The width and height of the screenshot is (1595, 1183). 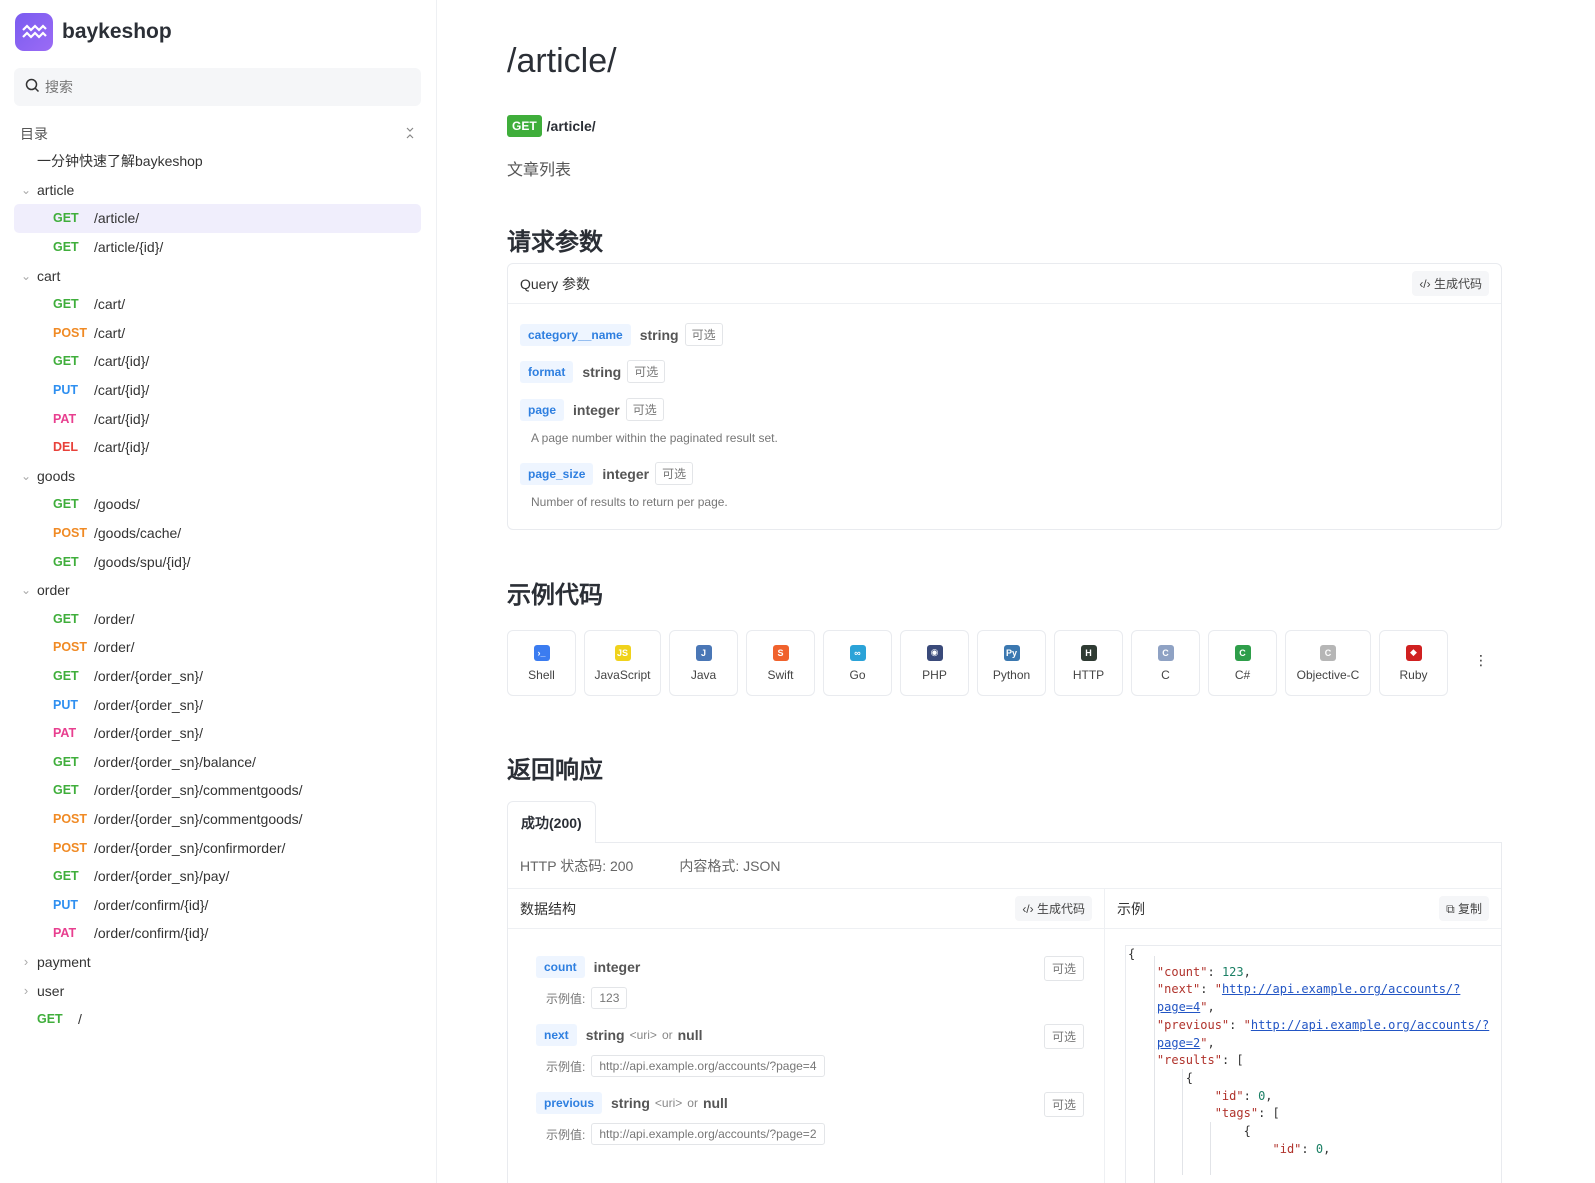 I want to click on copy-button: ⧉ 复制, so click(x=1464, y=908).